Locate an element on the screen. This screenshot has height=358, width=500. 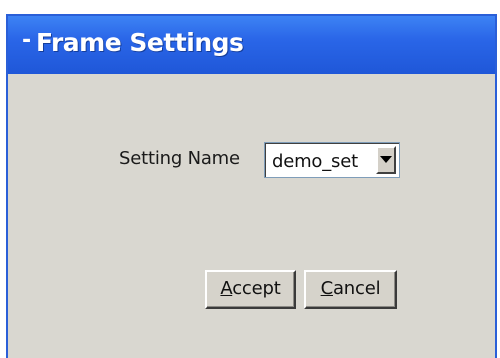
cancel-button: Cancel is located at coordinates (350, 289).